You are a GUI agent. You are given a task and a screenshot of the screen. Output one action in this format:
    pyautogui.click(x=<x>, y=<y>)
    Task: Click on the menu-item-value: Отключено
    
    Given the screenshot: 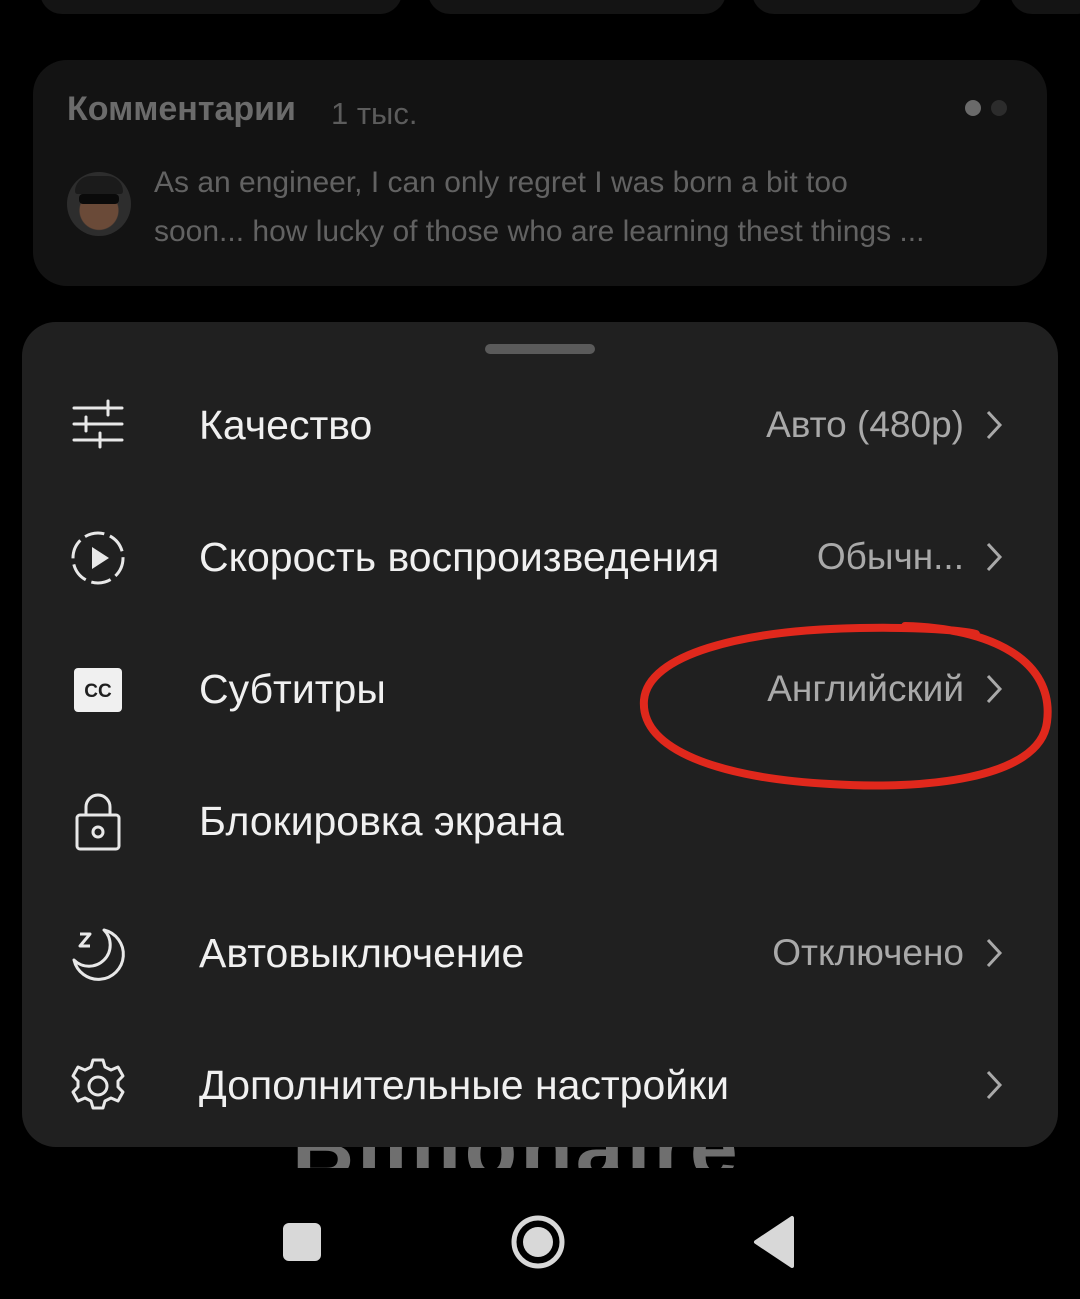 What is the action you would take?
    pyautogui.click(x=868, y=952)
    